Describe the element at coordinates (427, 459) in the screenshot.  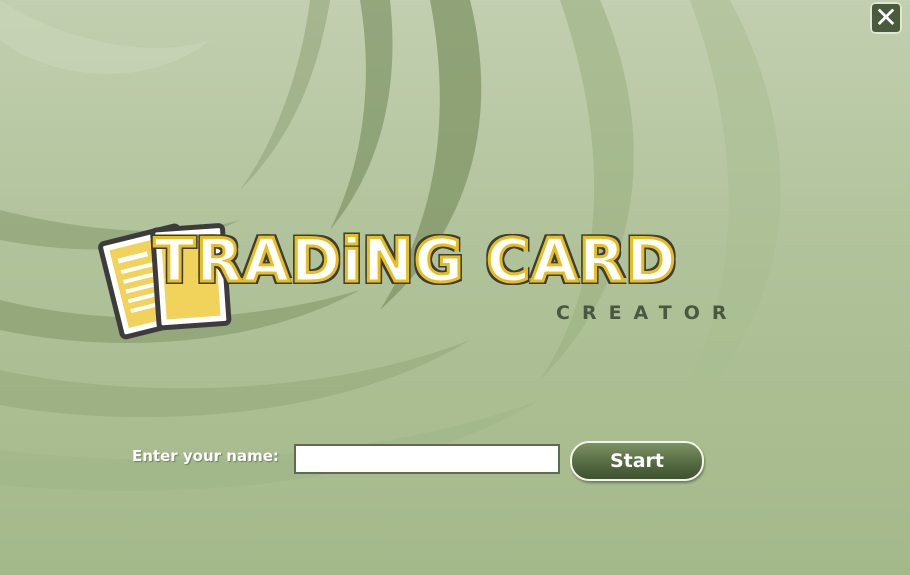
I see `name-input` at that location.